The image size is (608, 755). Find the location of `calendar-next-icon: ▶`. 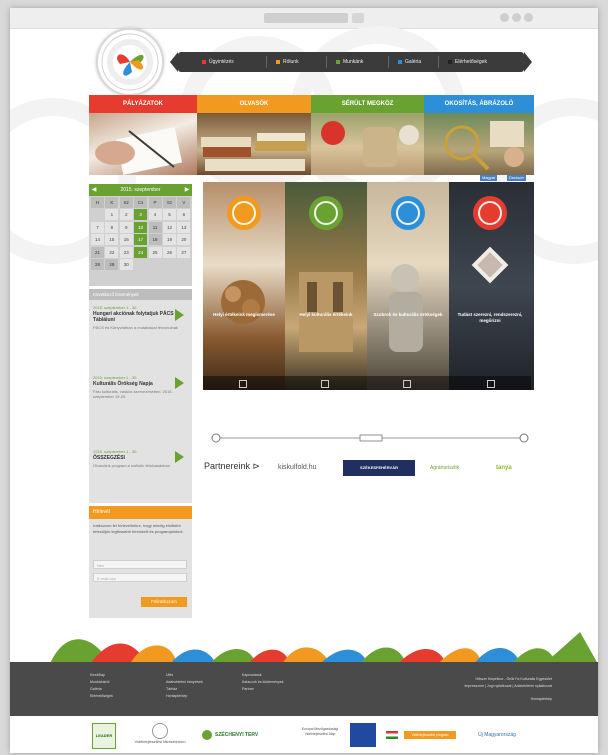

calendar-next-icon: ▶ is located at coordinates (187, 190).